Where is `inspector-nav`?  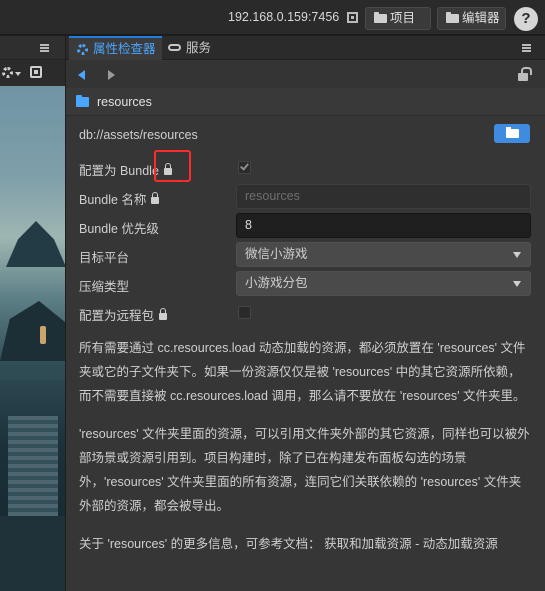 inspector-nav is located at coordinates (305, 74).